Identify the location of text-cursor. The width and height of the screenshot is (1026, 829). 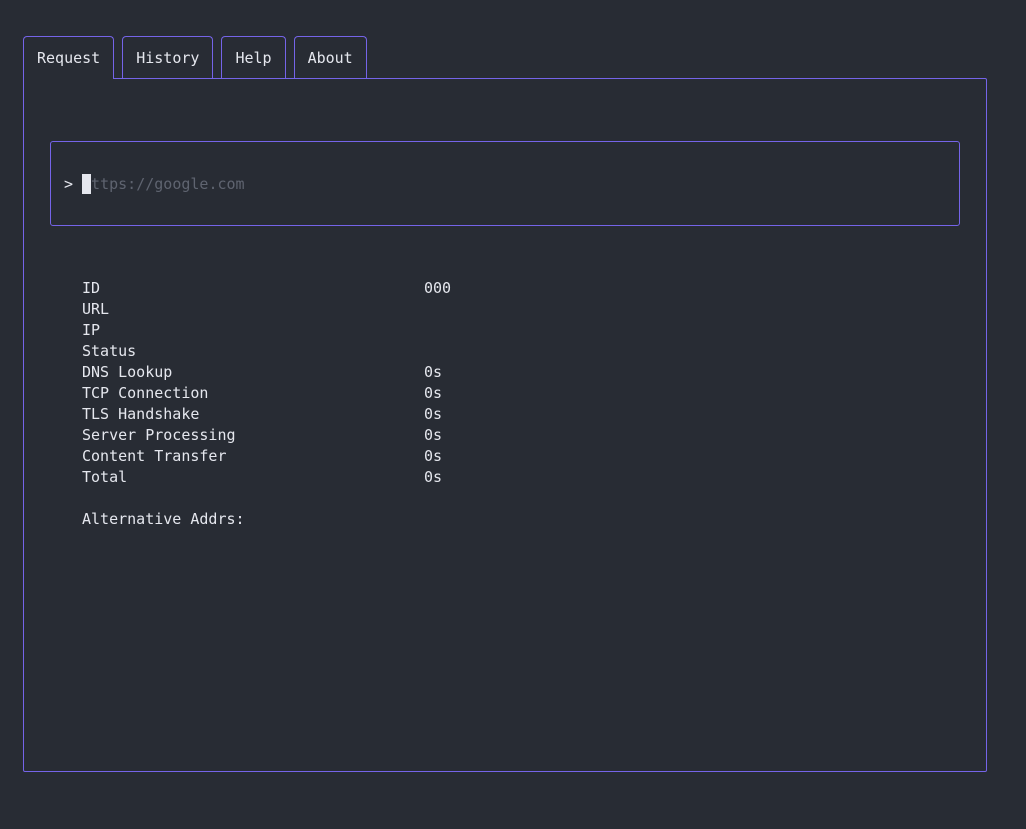
(87, 183).